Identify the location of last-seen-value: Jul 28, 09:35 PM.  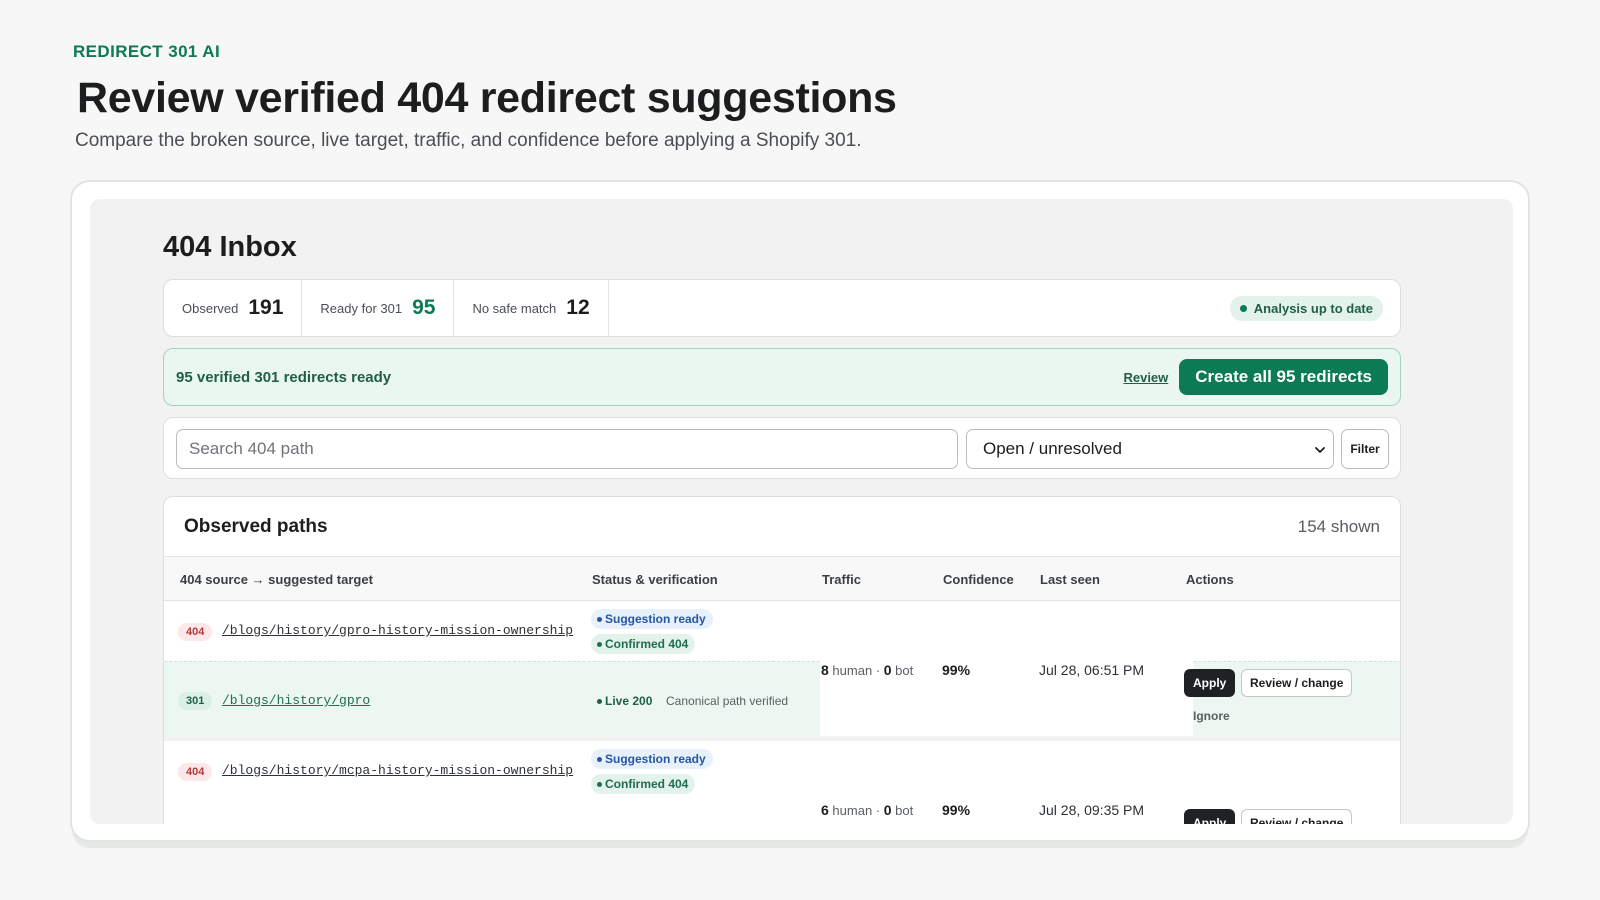
(1092, 810).